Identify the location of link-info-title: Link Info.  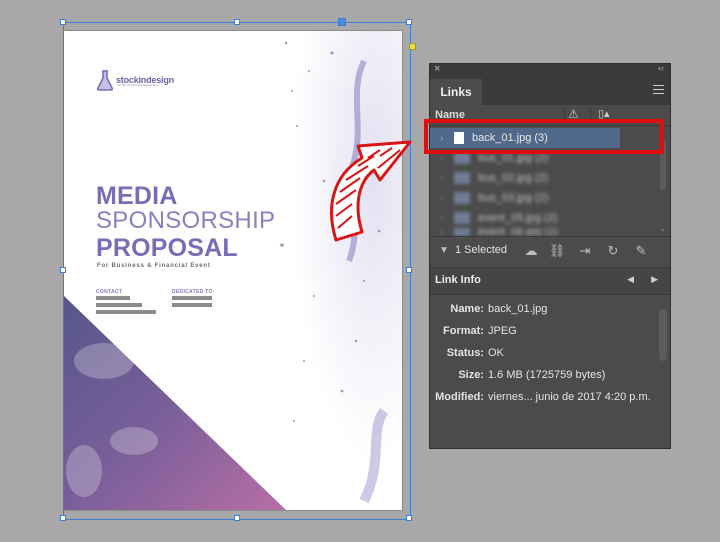
(458, 280).